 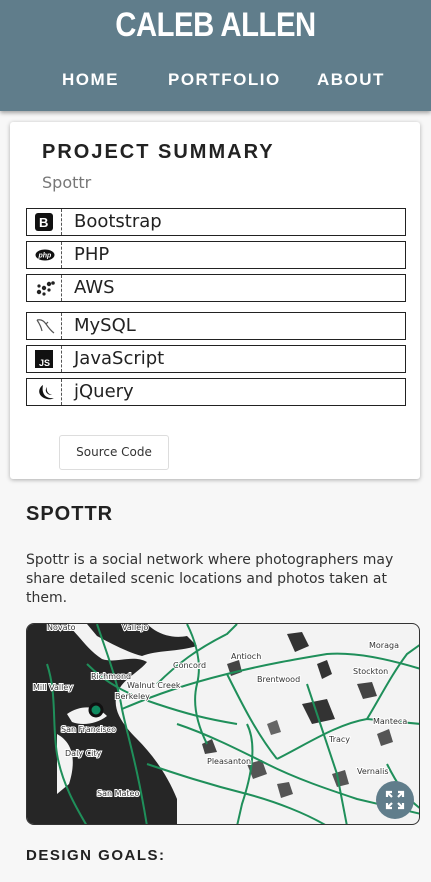 I want to click on nav-about: ABOUT, so click(x=351, y=80).